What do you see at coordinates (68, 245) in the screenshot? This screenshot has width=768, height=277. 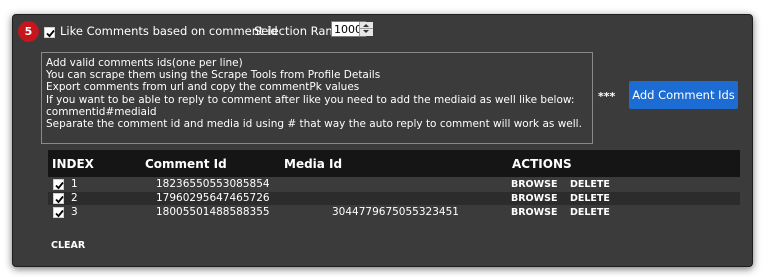 I see `clear-button: CLEAR` at bounding box center [68, 245].